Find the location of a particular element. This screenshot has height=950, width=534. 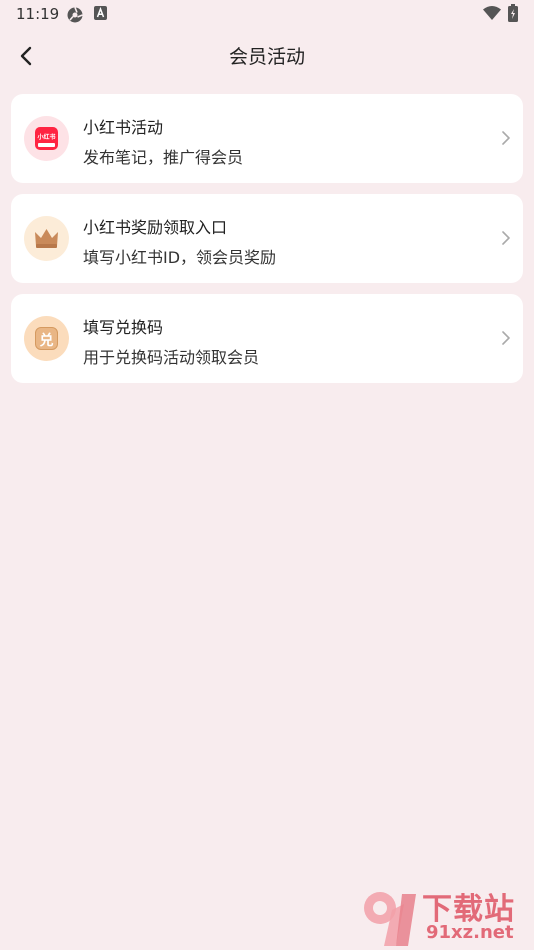

redeem-code-card: 兑 填写兑换码 用于兑换码活动领取会员 is located at coordinates (267, 338).